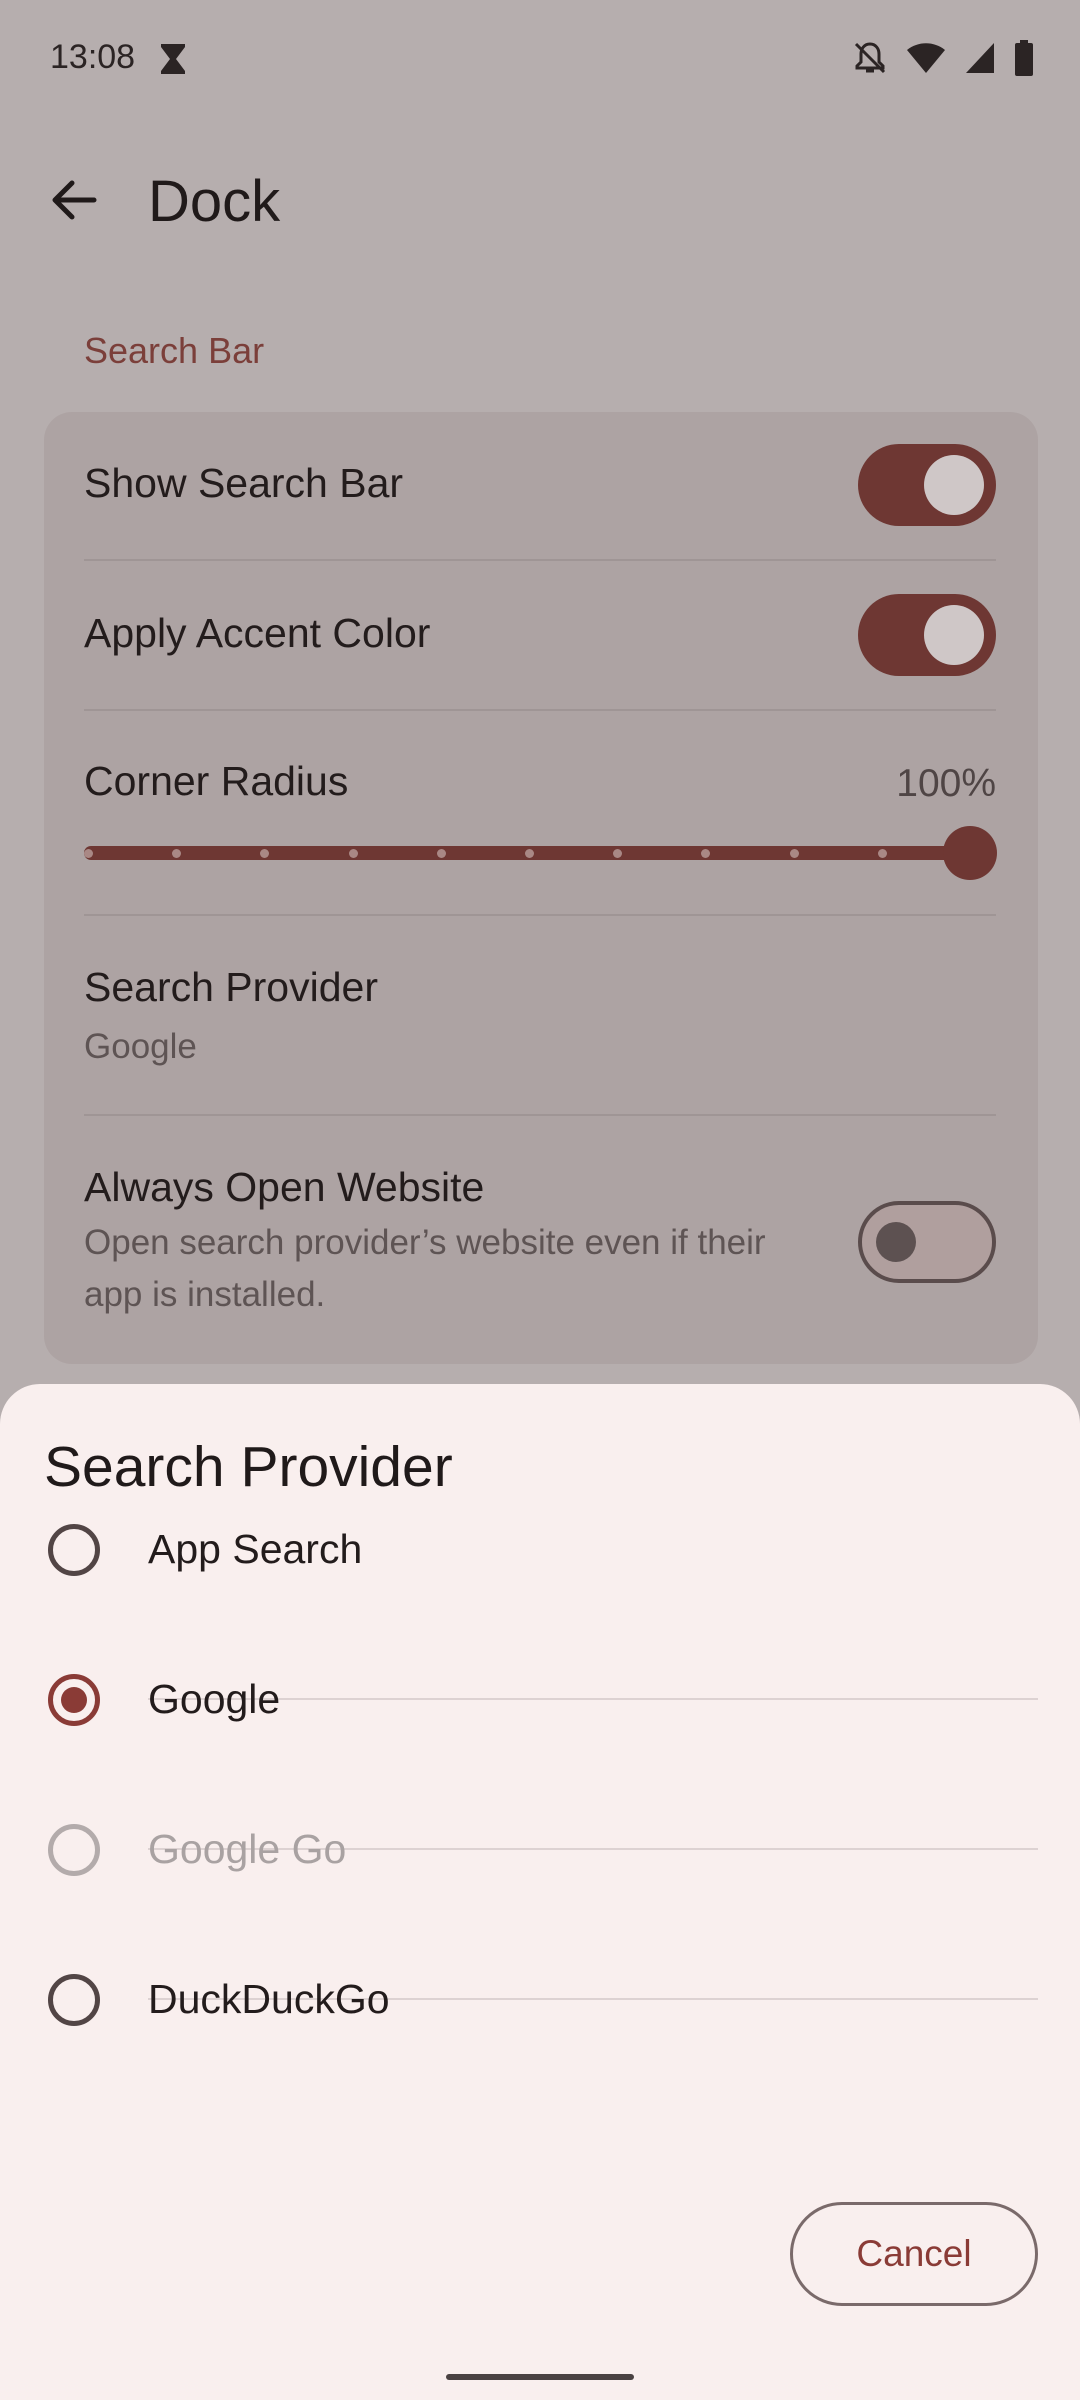 The width and height of the screenshot is (1080, 2400). Describe the element at coordinates (540, 1549) in the screenshot. I see `option-app-search: App Search` at that location.